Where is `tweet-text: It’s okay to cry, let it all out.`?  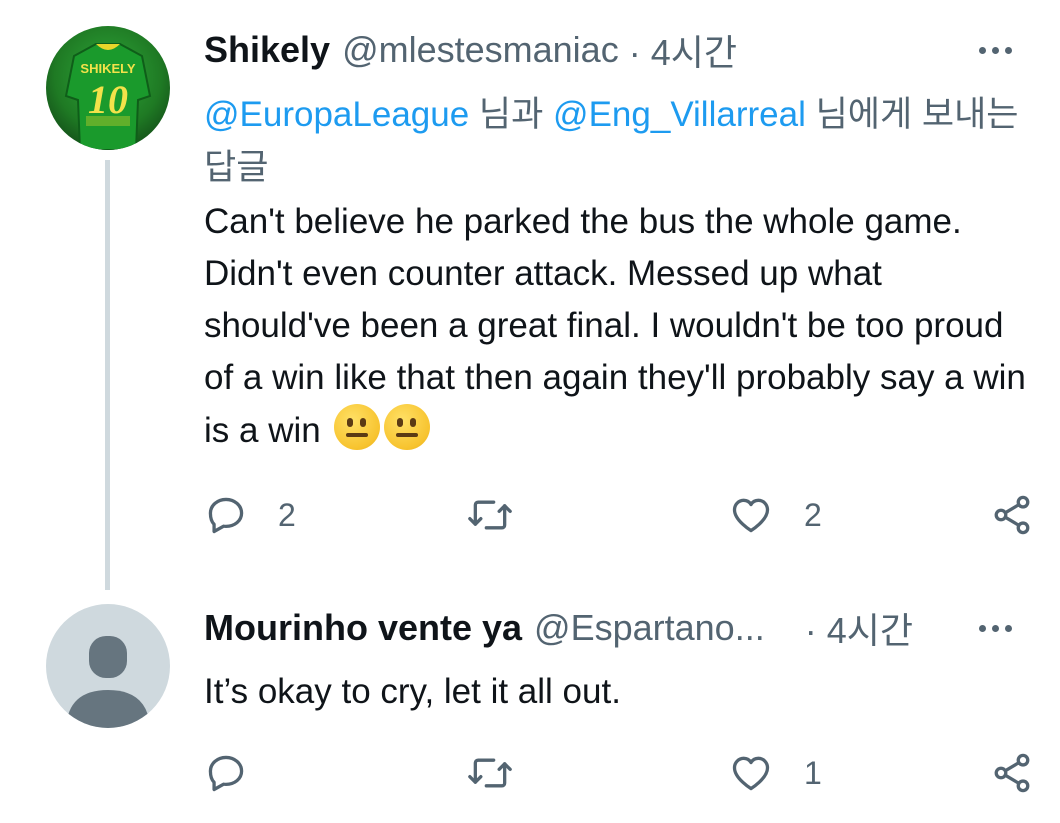 tweet-text: It’s okay to cry, let it all out. is located at coordinates (619, 692).